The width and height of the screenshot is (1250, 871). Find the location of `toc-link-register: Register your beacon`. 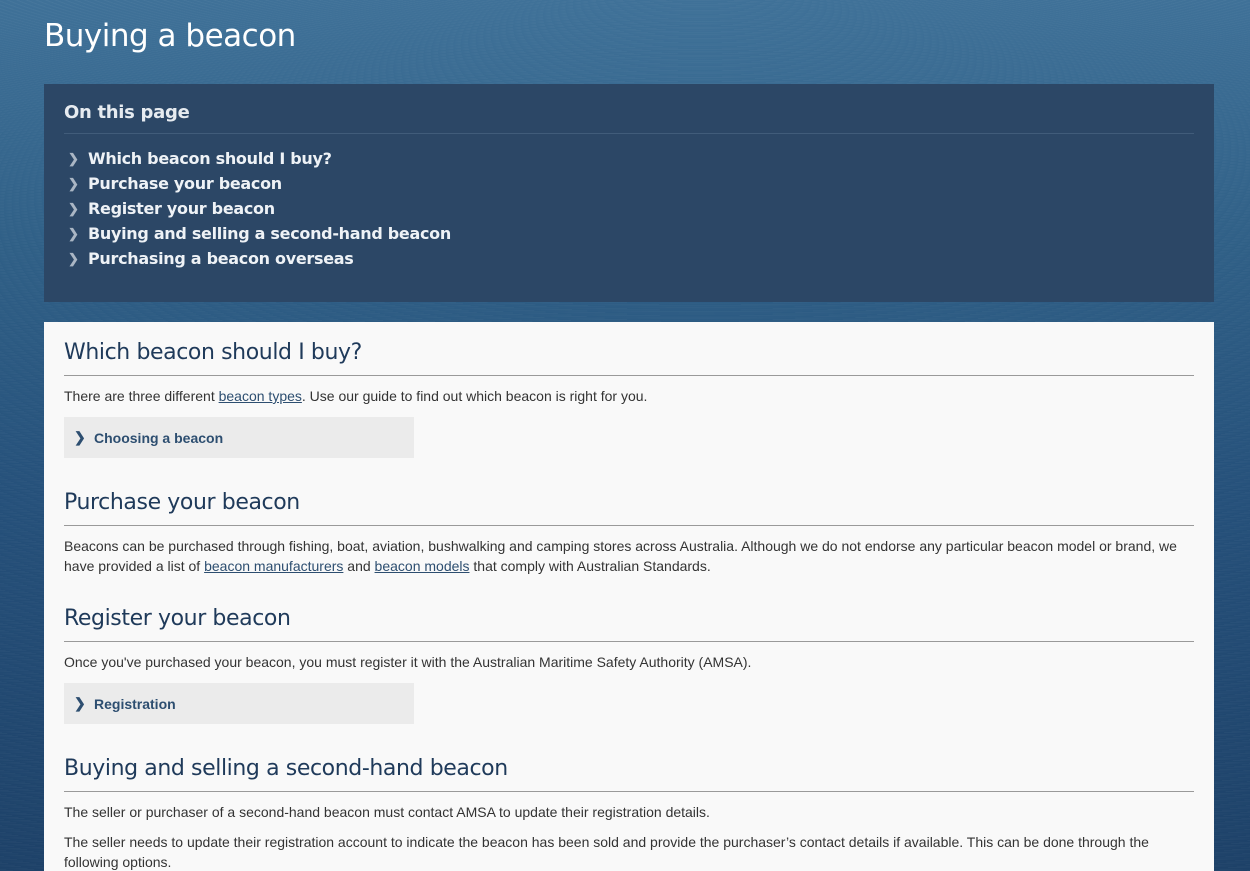

toc-link-register: Register your beacon is located at coordinates (181, 208).